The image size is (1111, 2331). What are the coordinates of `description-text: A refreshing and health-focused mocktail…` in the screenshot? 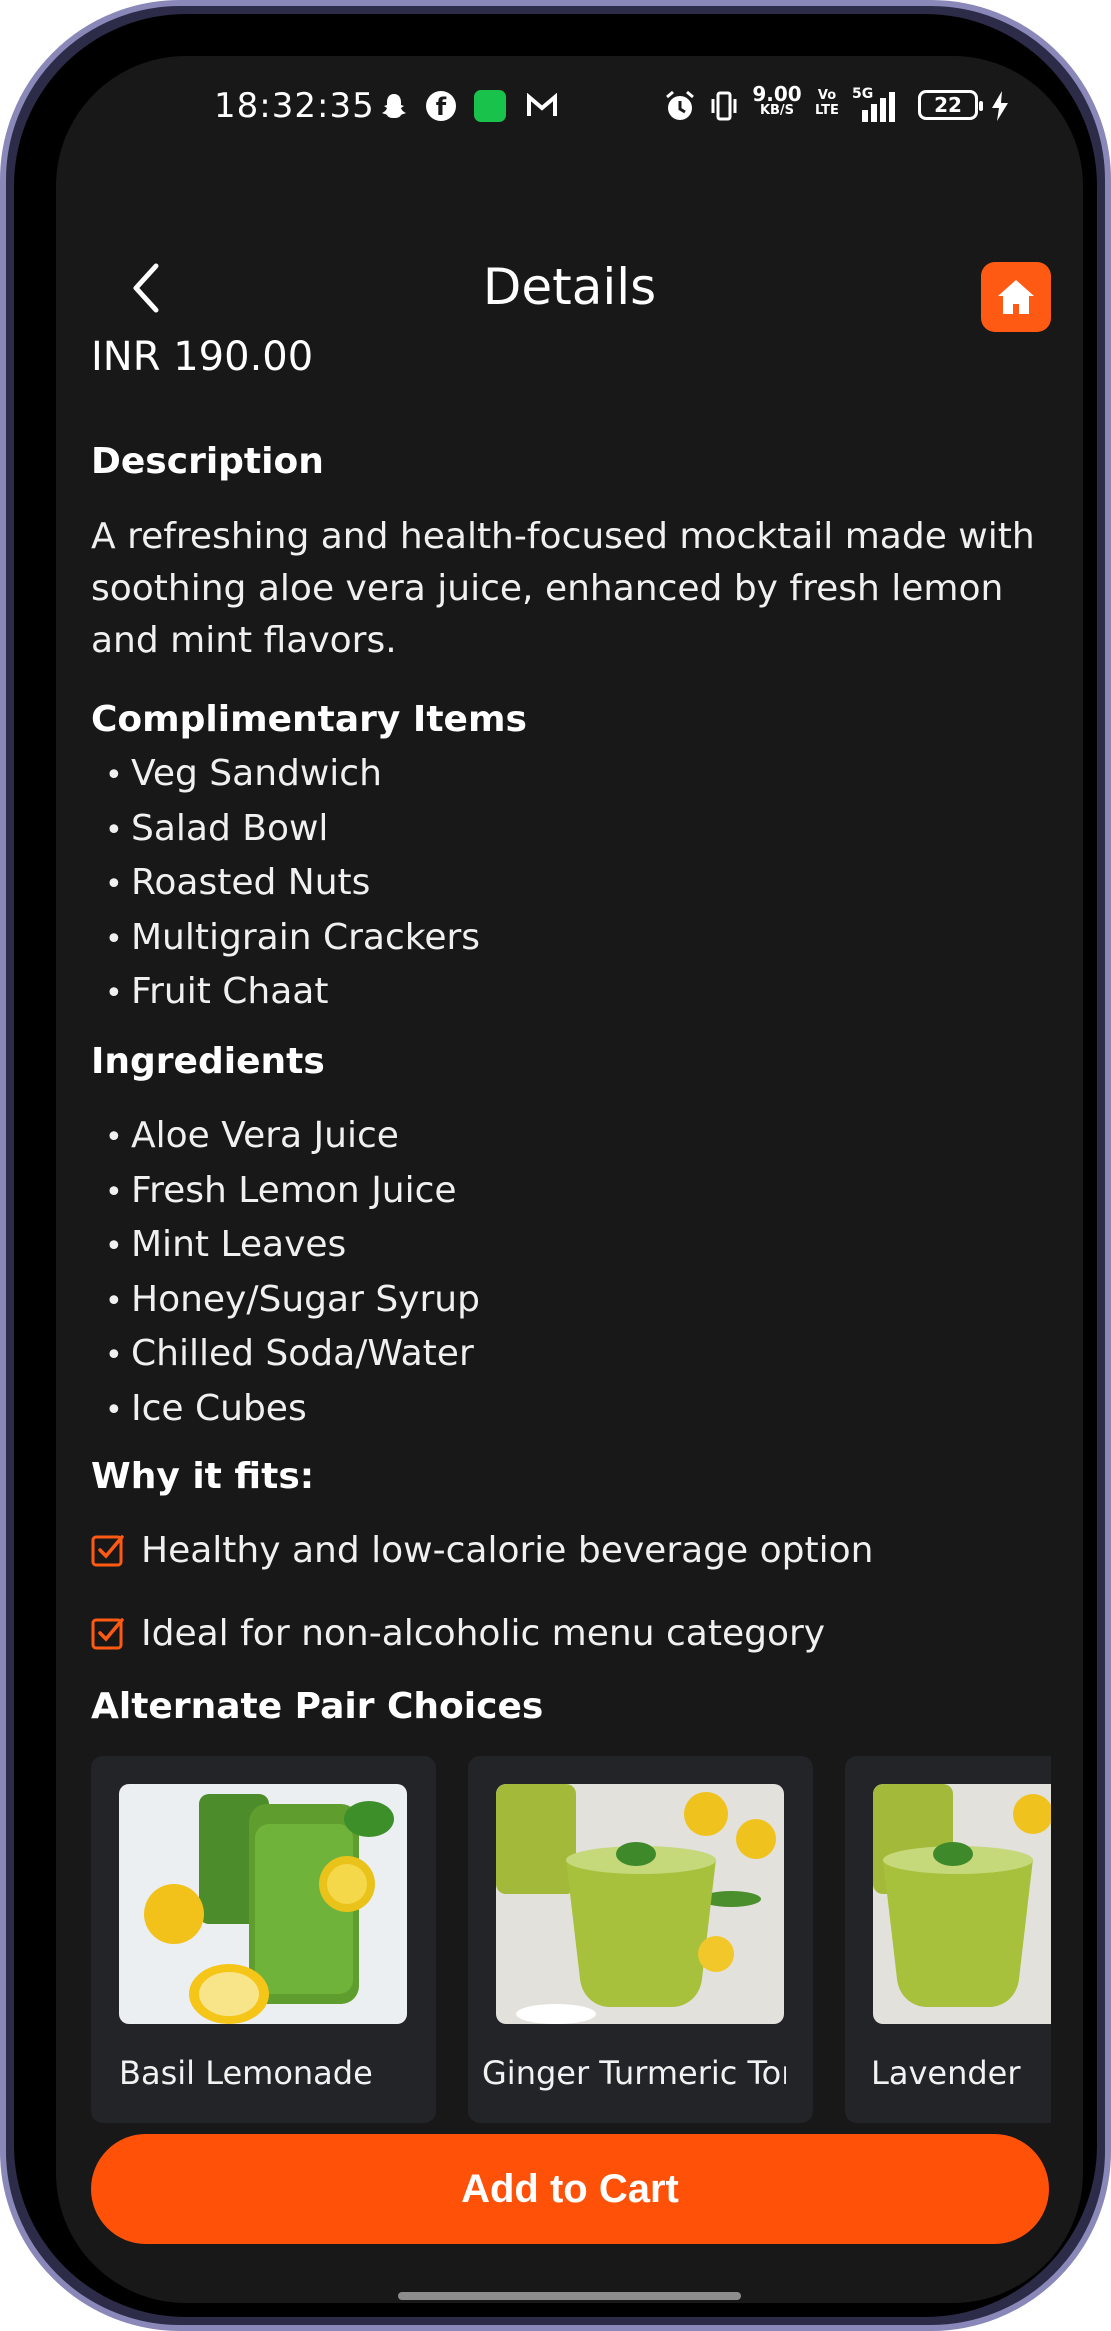 It's located at (563, 588).